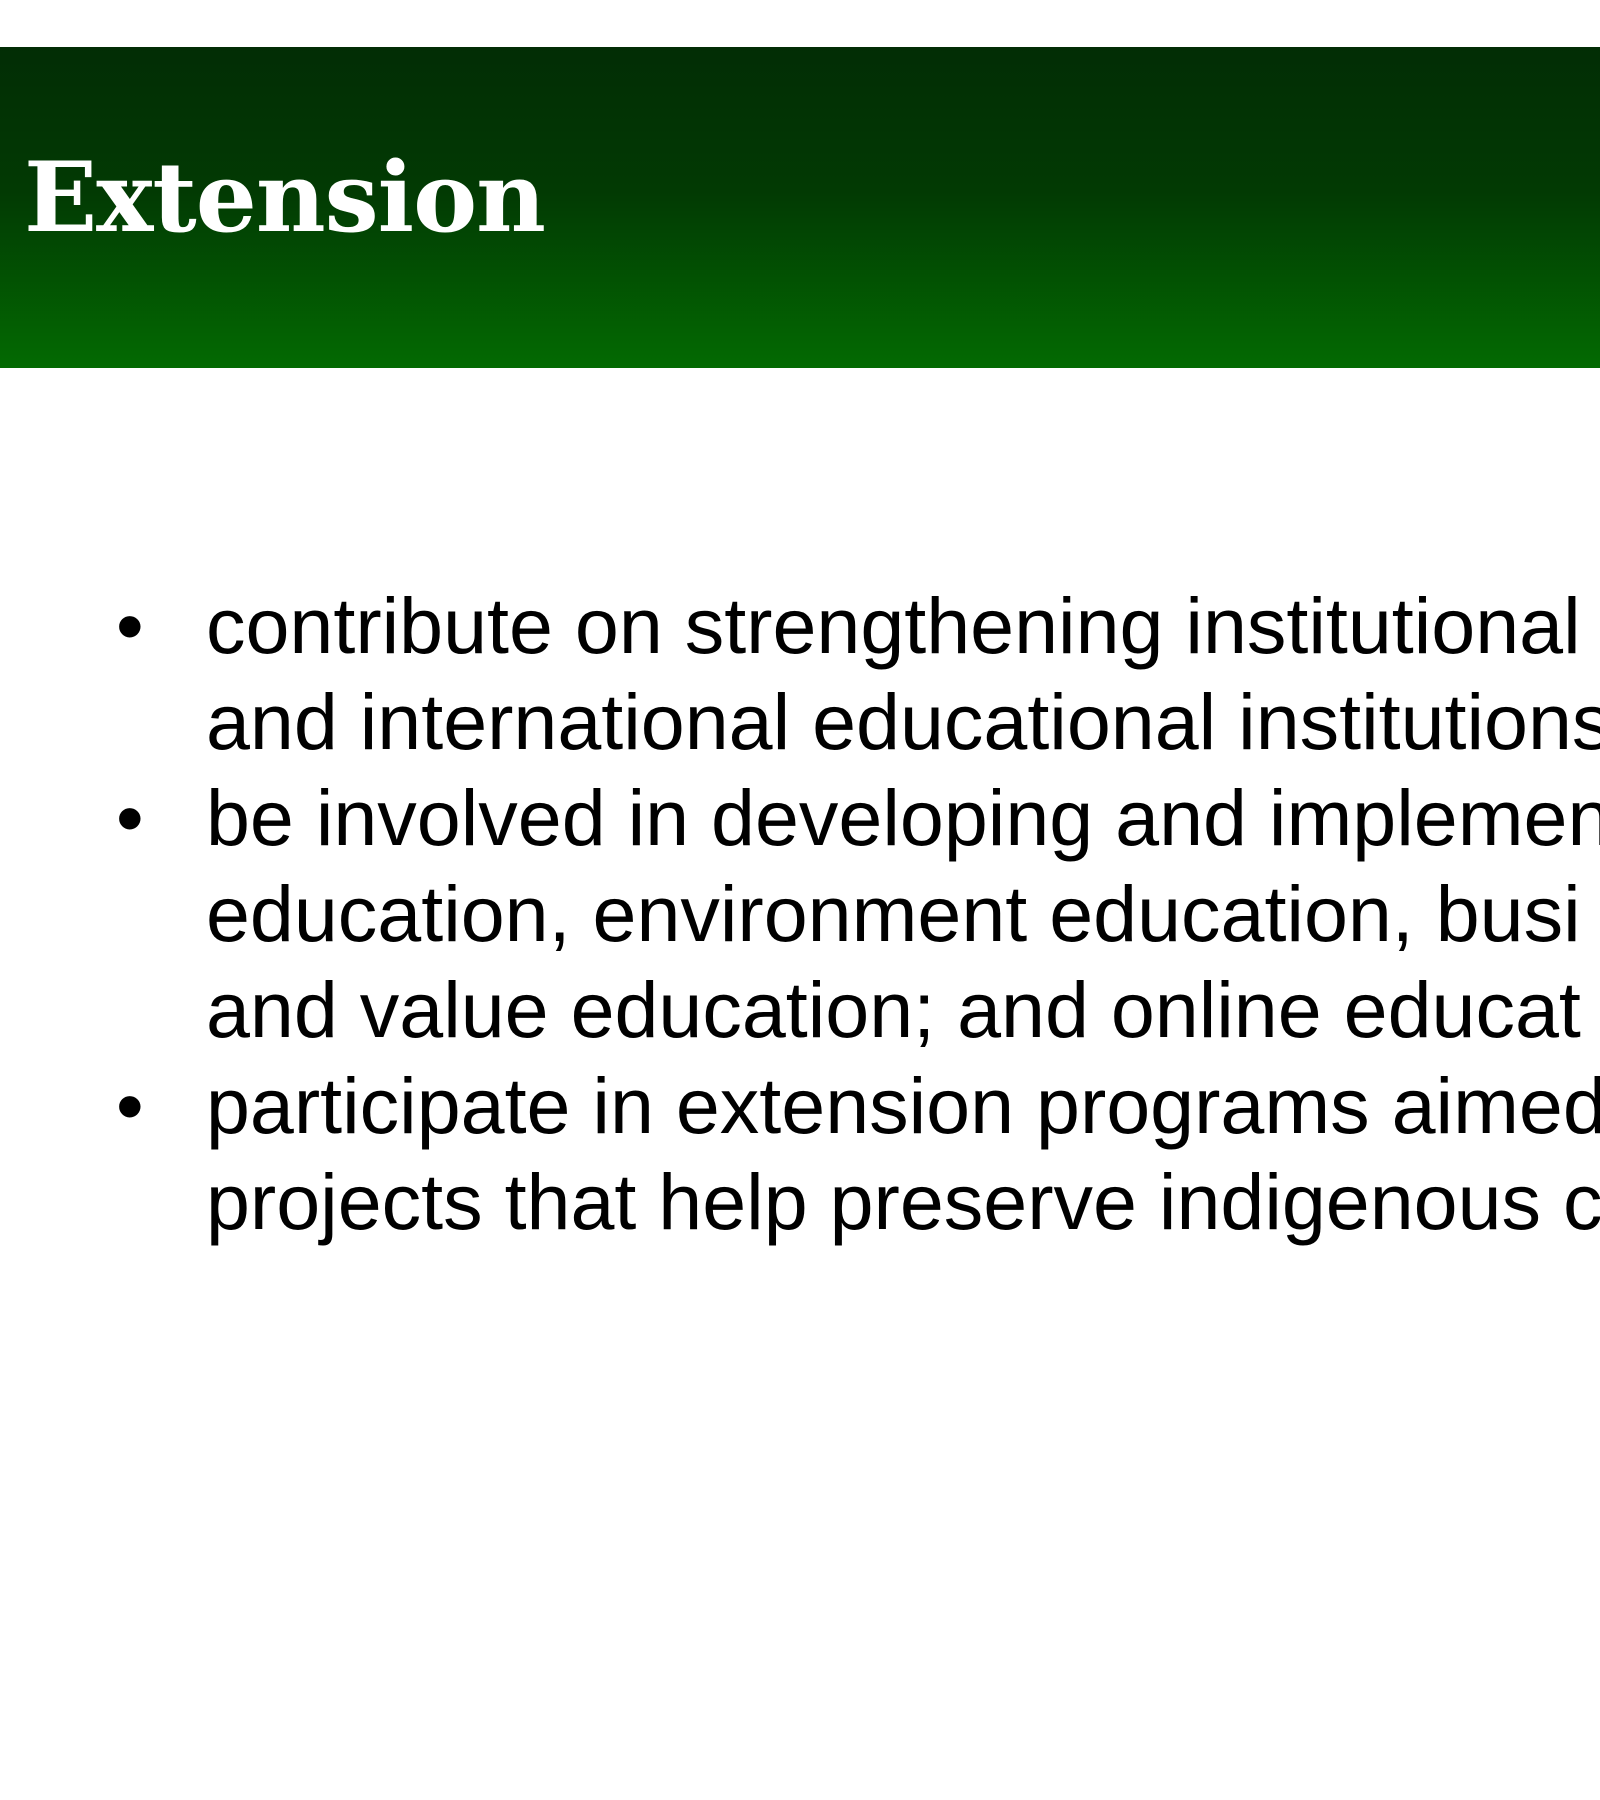 The image size is (1600, 1800). Describe the element at coordinates (903, 1201) in the screenshot. I see `bullet-3-line-2: projects that help preserve indigenous c` at that location.